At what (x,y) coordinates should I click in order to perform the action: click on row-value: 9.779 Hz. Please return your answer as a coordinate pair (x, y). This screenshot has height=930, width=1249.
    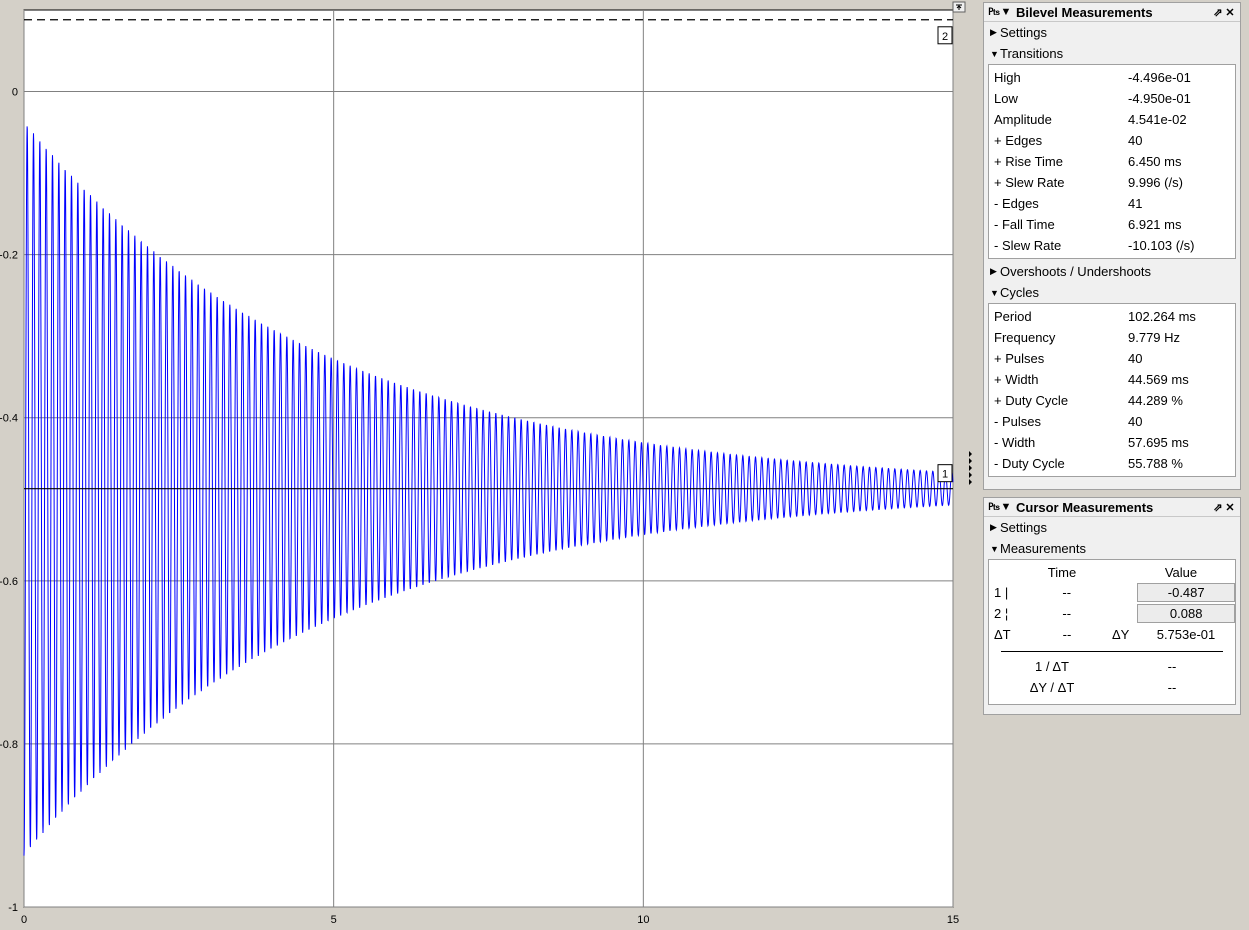
    Looking at the image, I should click on (1154, 337).